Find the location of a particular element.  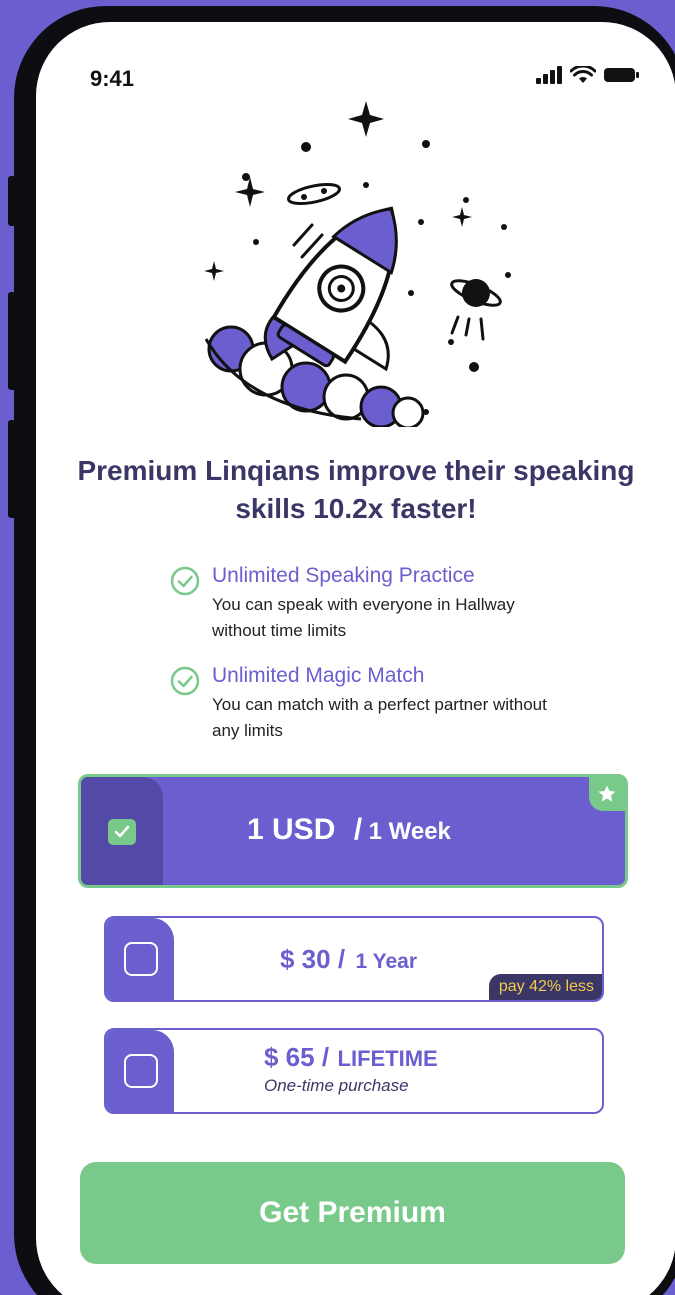

status-time: 9:41 is located at coordinates (112, 78).